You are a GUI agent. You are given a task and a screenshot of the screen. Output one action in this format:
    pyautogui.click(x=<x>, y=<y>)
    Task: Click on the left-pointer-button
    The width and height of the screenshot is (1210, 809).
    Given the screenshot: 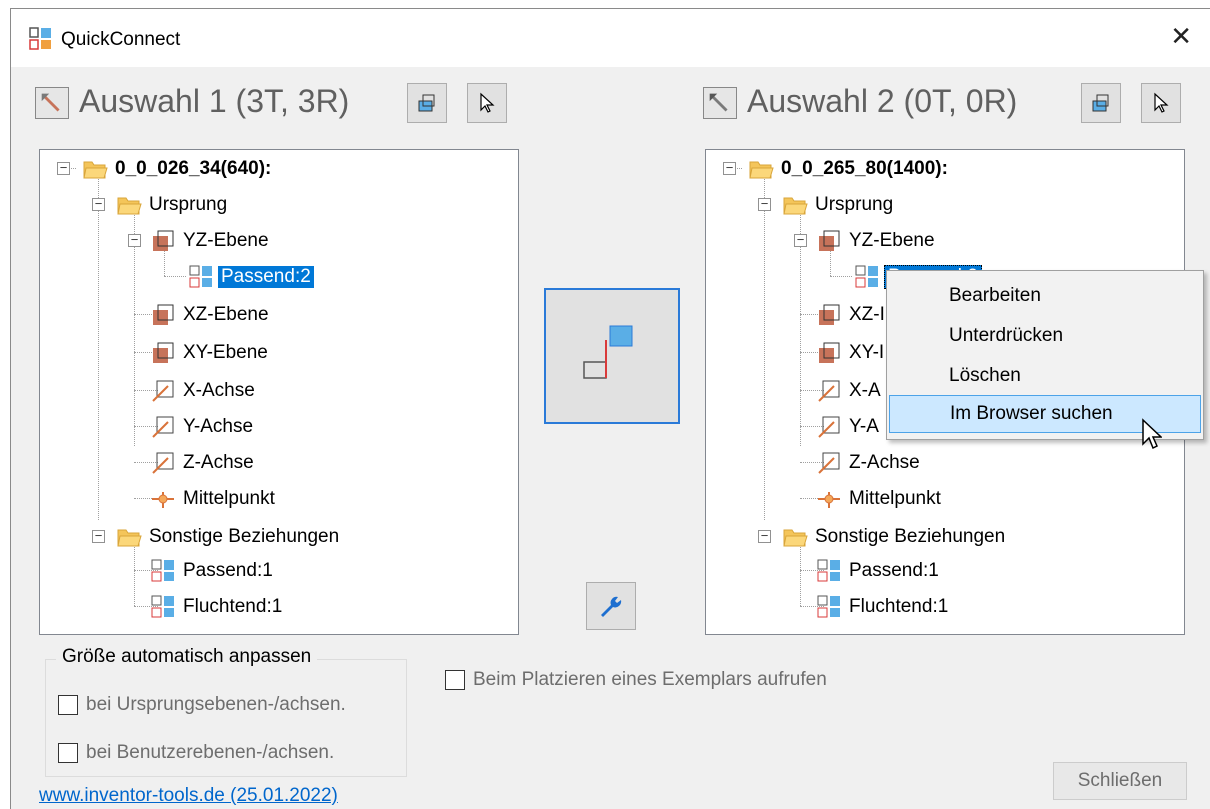 What is the action you would take?
    pyautogui.click(x=487, y=103)
    